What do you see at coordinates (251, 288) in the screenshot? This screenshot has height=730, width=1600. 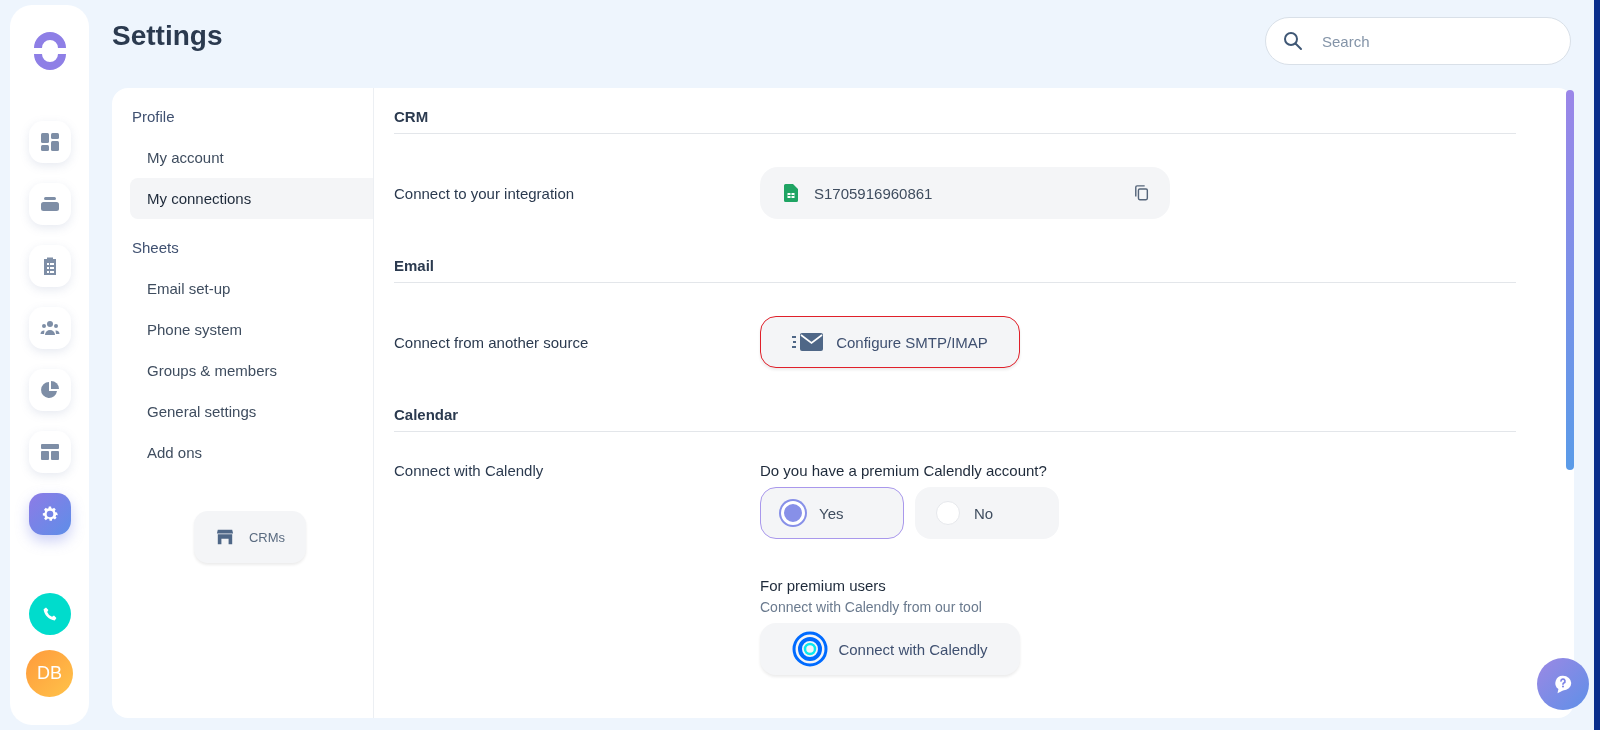 I see `nav-item: Email set-up` at bounding box center [251, 288].